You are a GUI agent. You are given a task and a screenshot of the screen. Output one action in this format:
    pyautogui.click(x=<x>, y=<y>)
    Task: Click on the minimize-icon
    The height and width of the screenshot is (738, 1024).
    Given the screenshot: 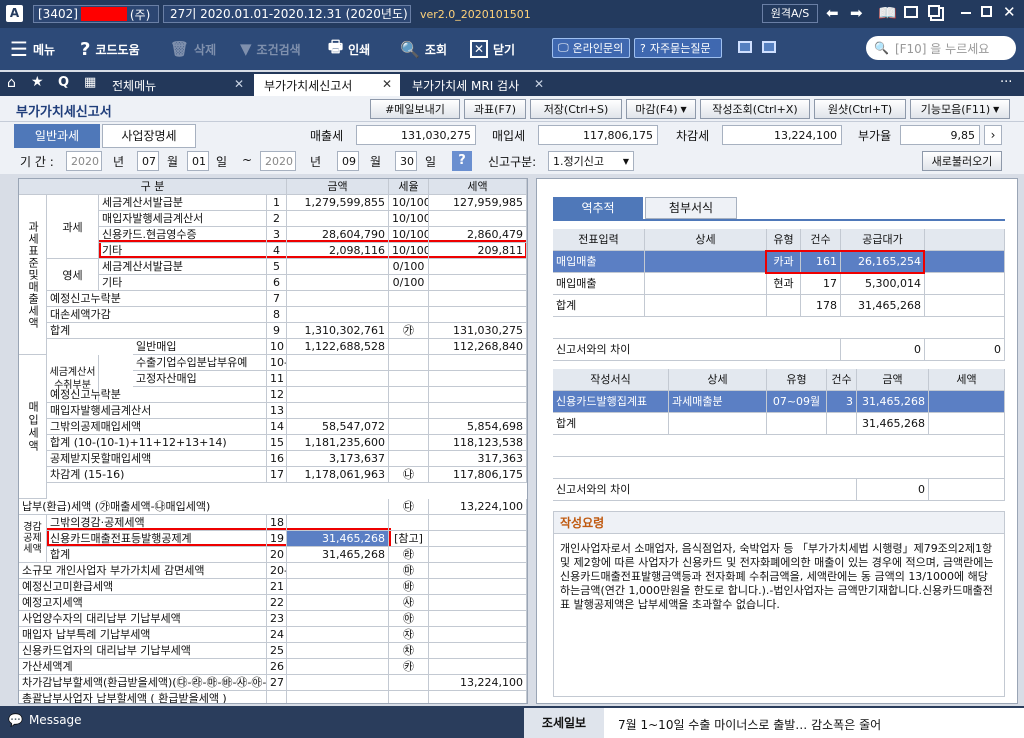 What is the action you would take?
    pyautogui.click(x=966, y=13)
    